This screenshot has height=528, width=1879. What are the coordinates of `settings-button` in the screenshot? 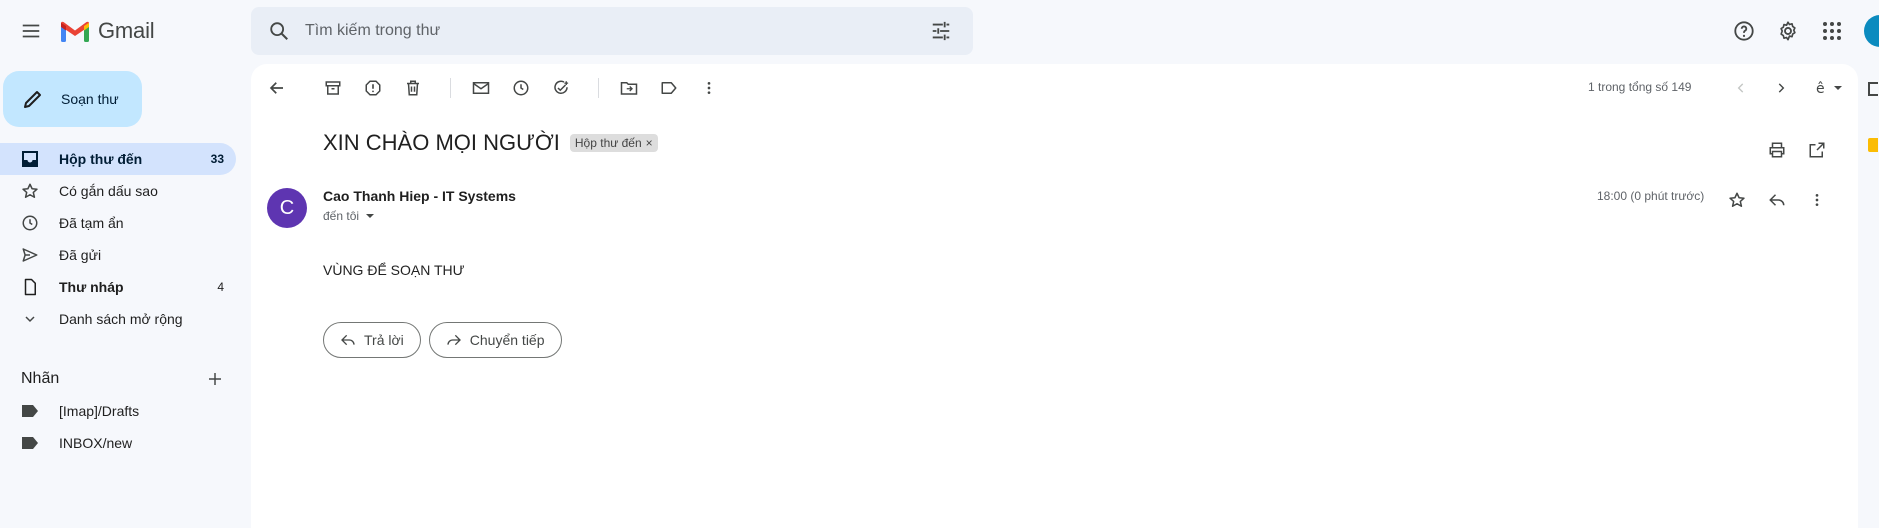 It's located at (1788, 31).